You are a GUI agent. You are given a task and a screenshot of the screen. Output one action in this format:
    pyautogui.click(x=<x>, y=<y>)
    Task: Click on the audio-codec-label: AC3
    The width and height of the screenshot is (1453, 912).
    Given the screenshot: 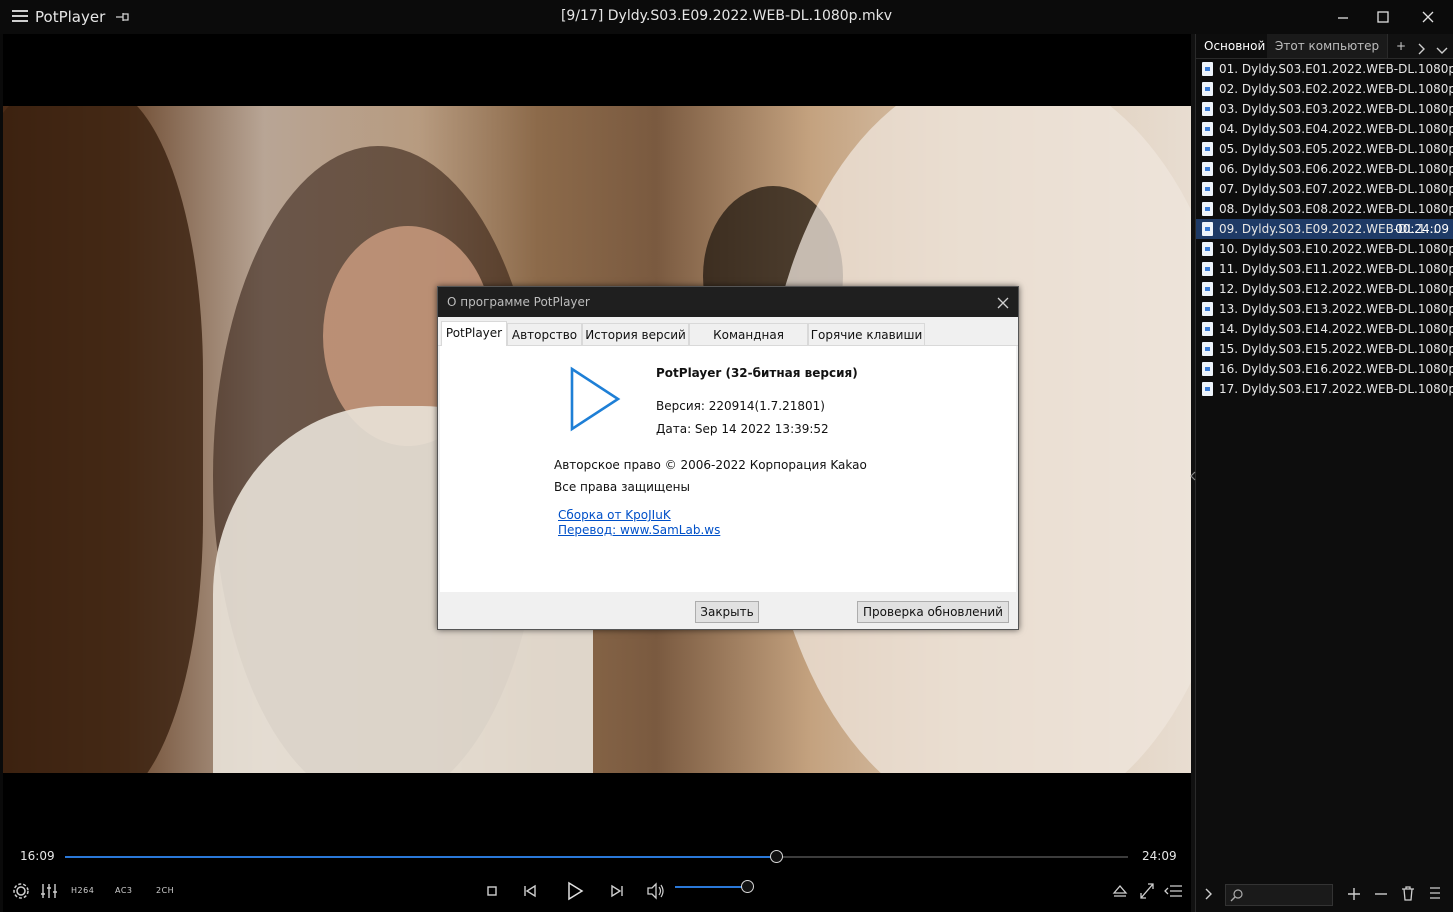 What is the action you would take?
    pyautogui.click(x=124, y=890)
    